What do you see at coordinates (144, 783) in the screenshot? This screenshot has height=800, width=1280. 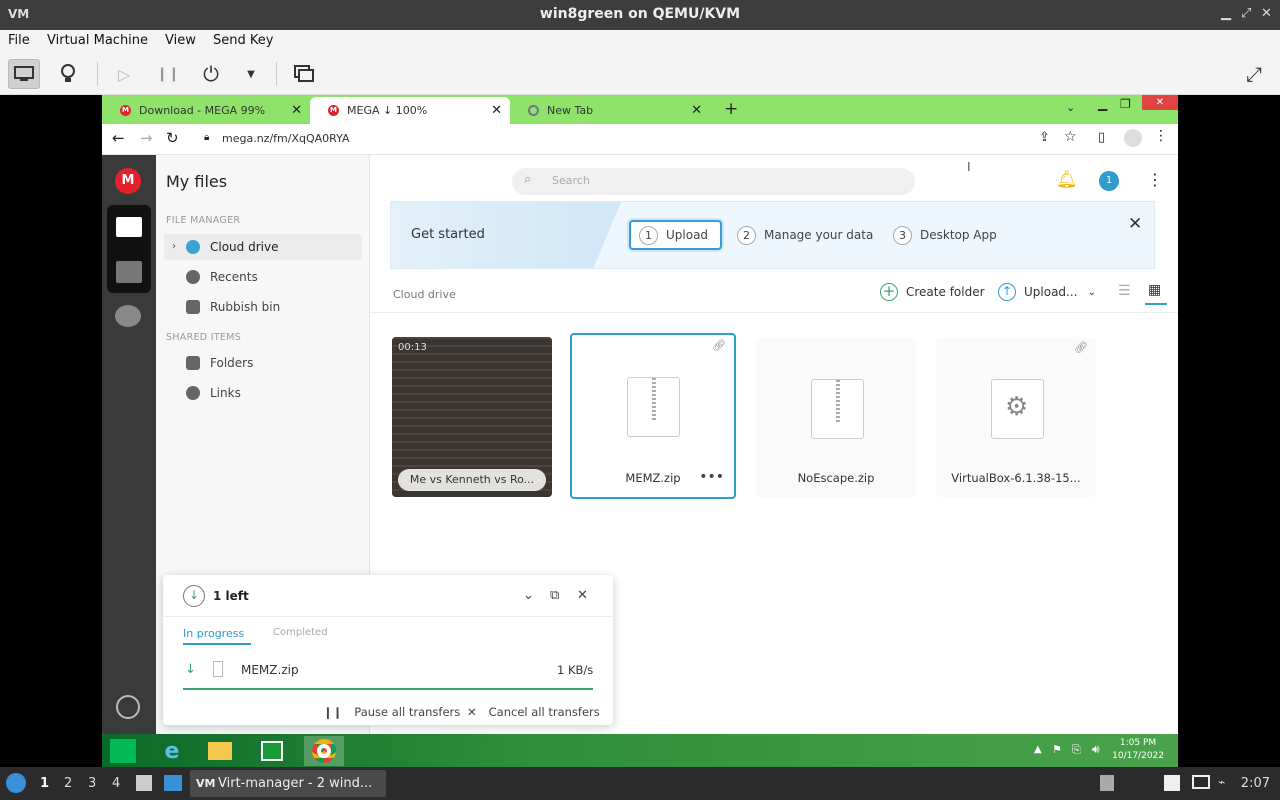 I see `file-manager-icon` at bounding box center [144, 783].